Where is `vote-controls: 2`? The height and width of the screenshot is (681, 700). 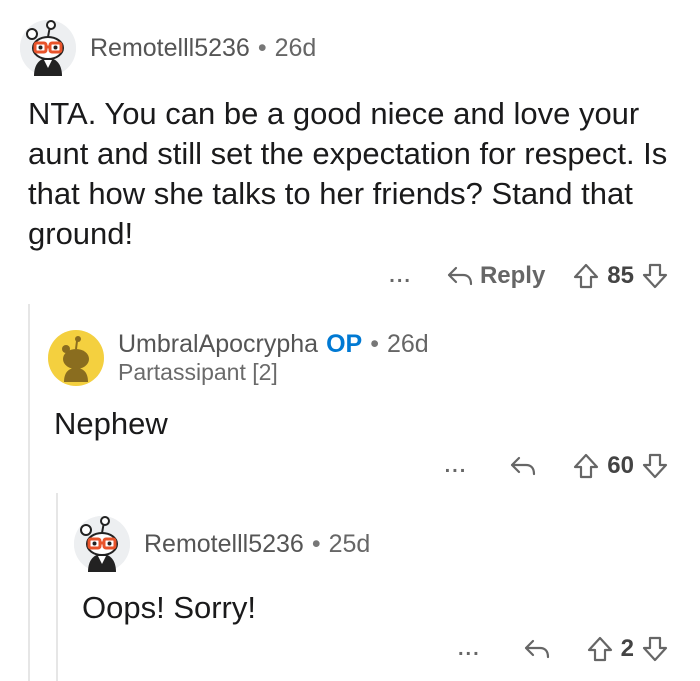 vote-controls: 2 is located at coordinates (627, 649).